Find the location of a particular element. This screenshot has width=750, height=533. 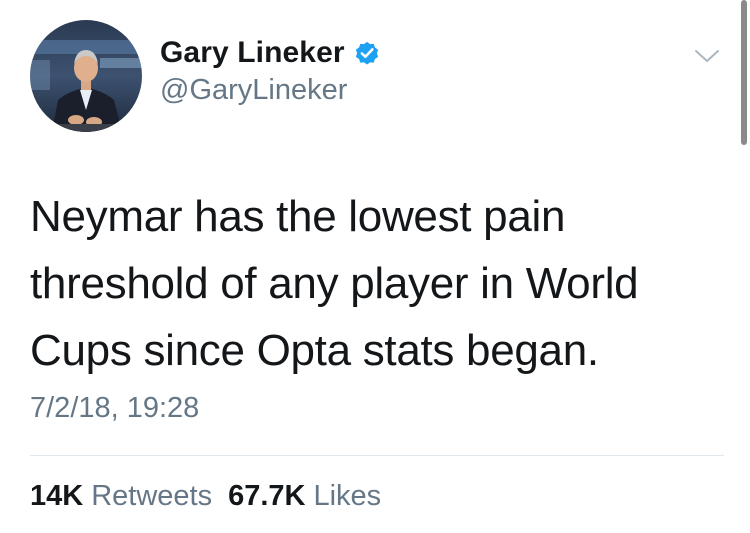

retweets-stat: 14K Retweets is located at coordinates (121, 496).